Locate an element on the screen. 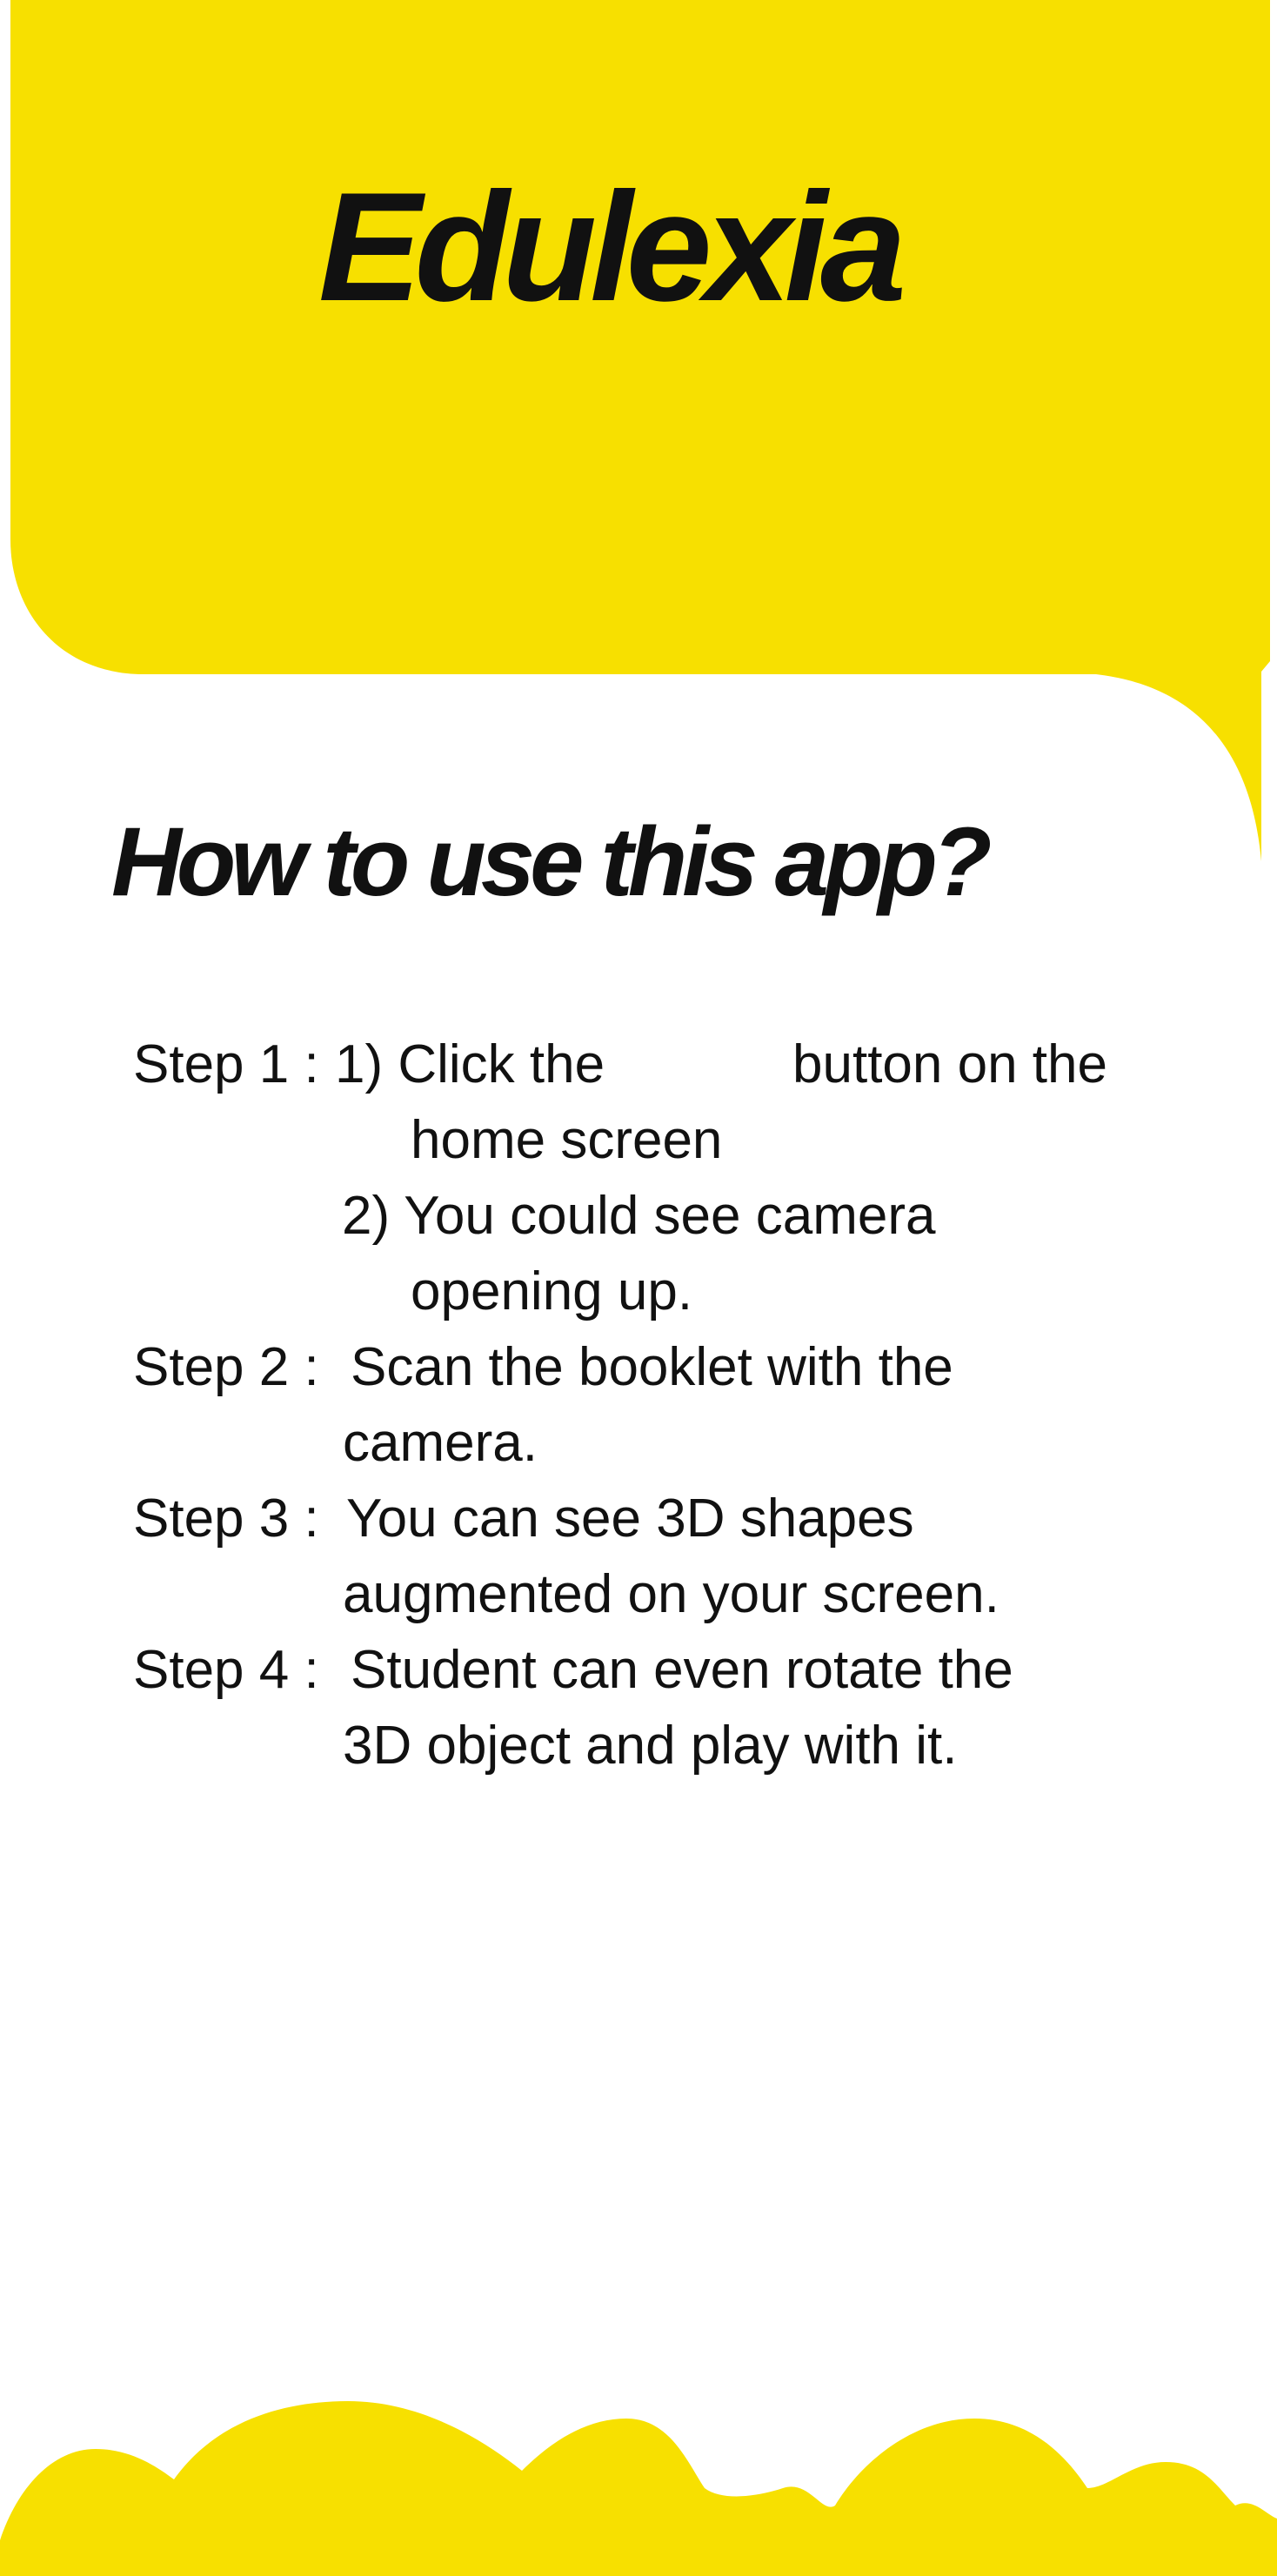  footer-wave is located at coordinates (638, 2488).